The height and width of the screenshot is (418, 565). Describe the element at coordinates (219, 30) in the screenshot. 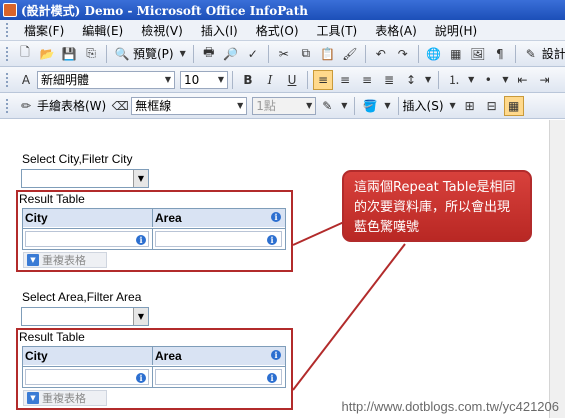

I see `menu-insert: 插入(I)` at that location.